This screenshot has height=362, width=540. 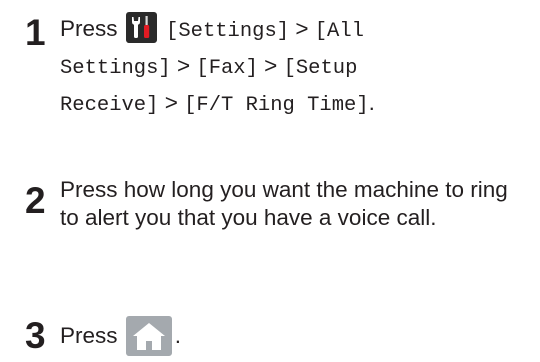 I want to click on menu-path-settings: [Settings], so click(x=228, y=31).